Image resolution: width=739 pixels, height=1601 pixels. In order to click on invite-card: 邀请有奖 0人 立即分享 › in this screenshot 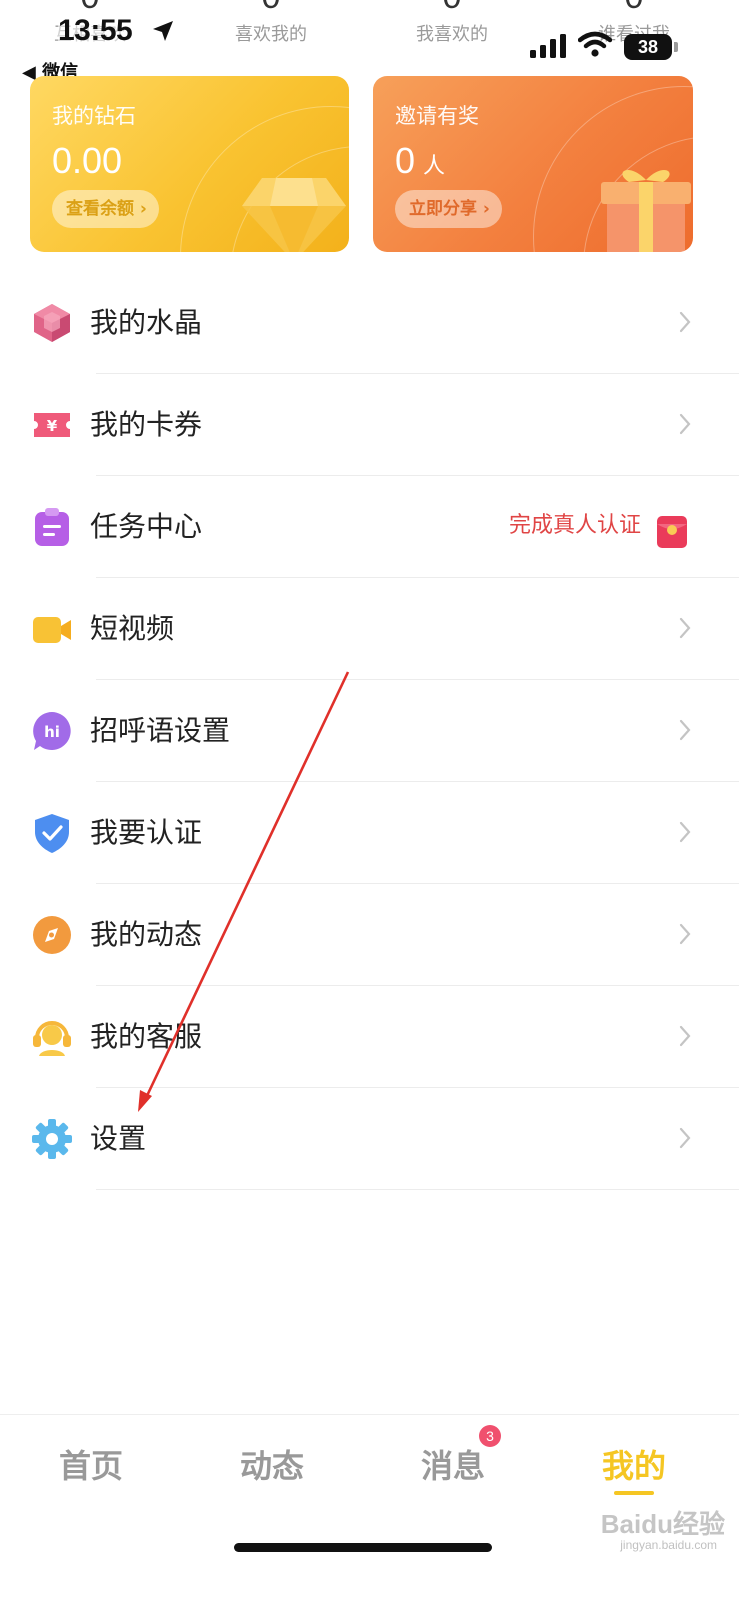, I will do `click(533, 164)`.